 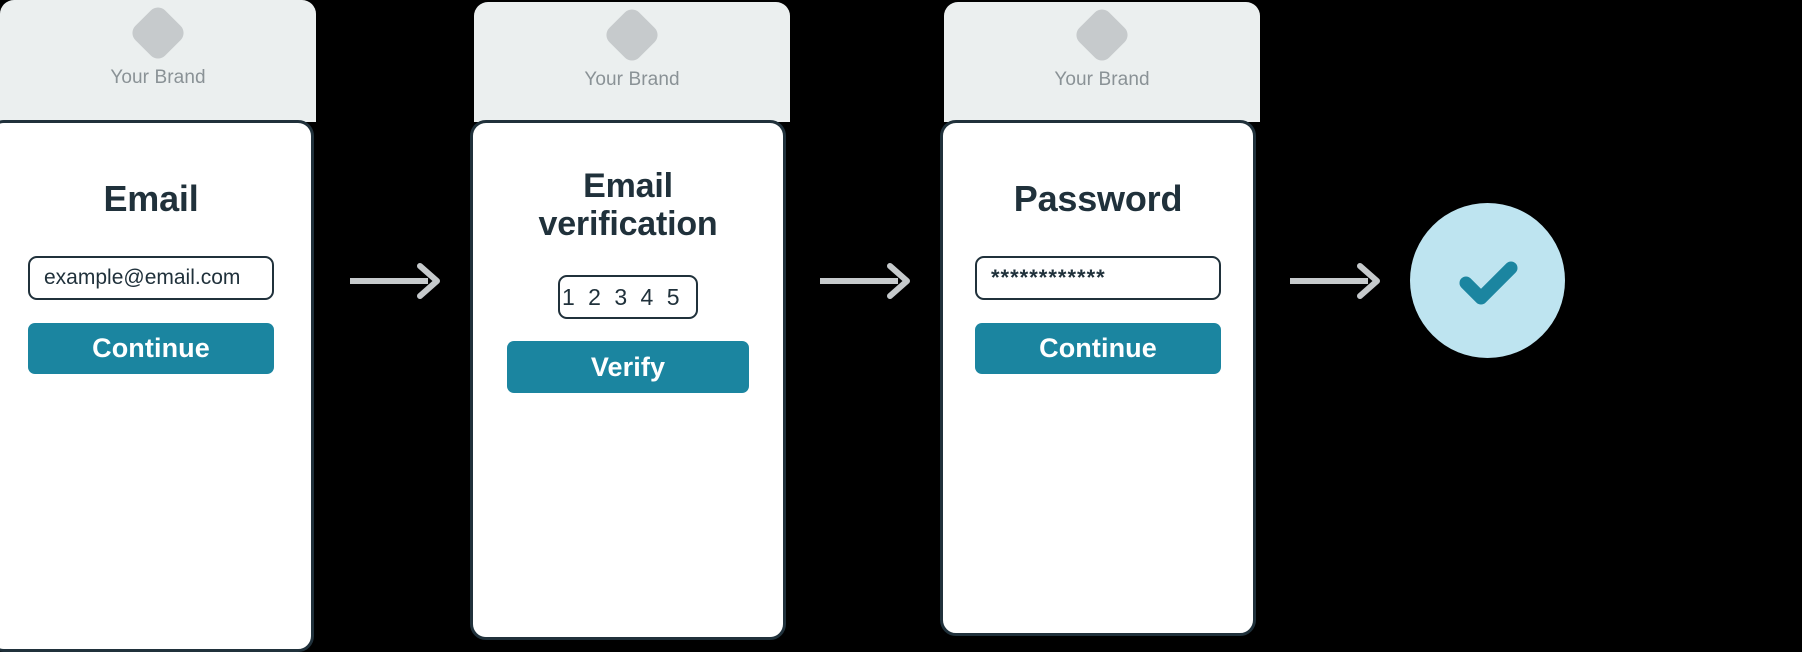 I want to click on verify-button: Verify, so click(x=628, y=367).